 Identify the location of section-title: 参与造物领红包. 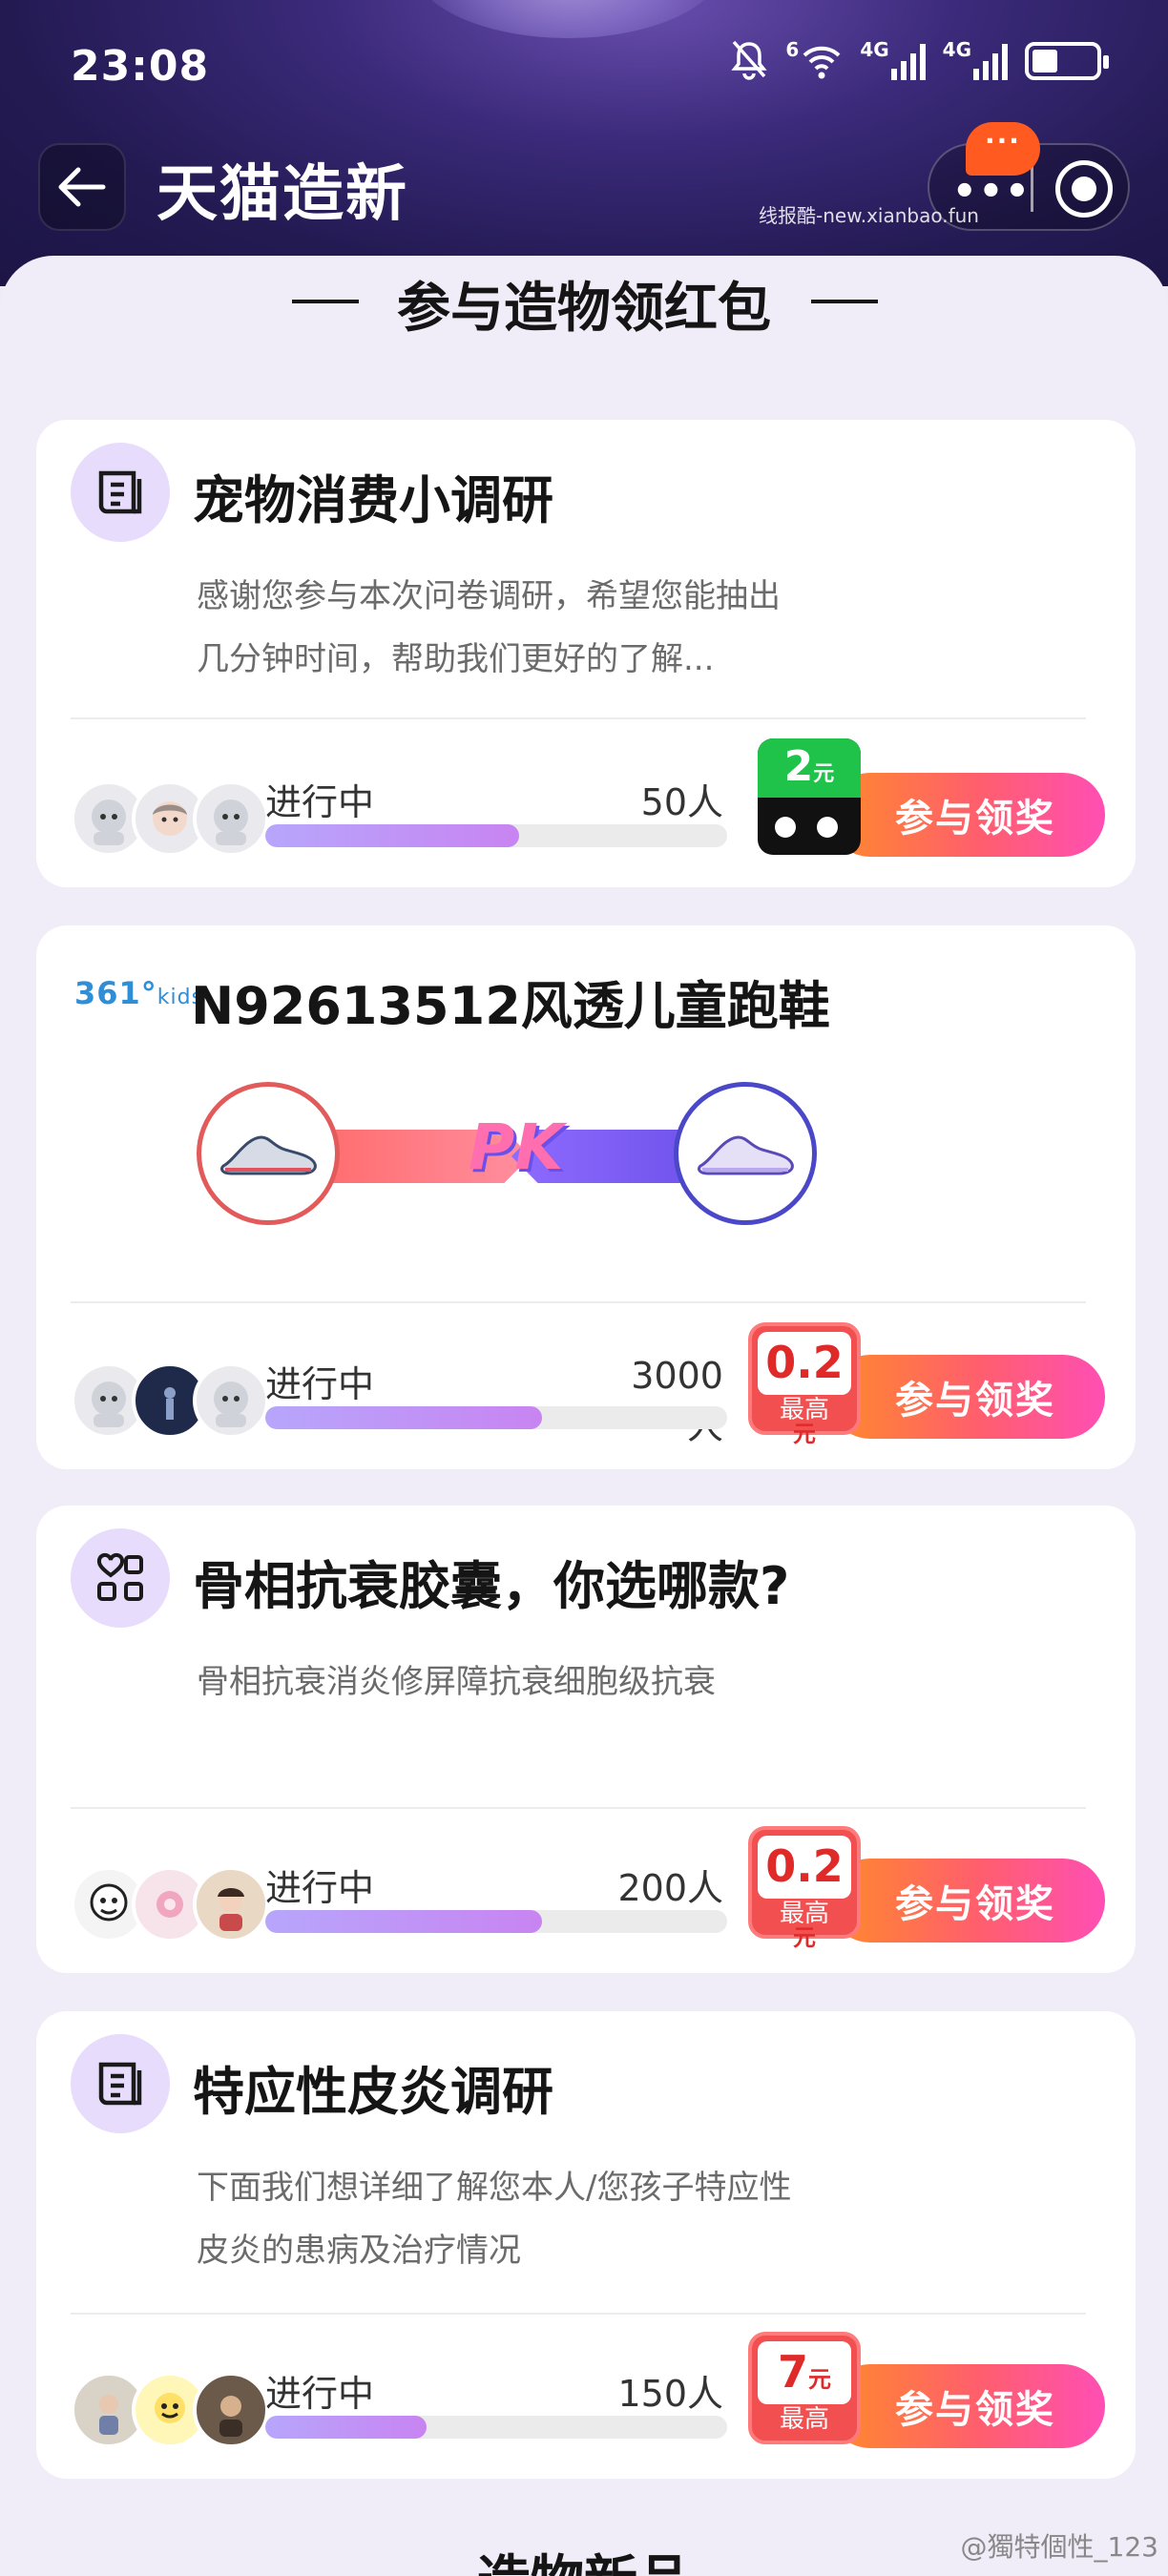
(584, 304).